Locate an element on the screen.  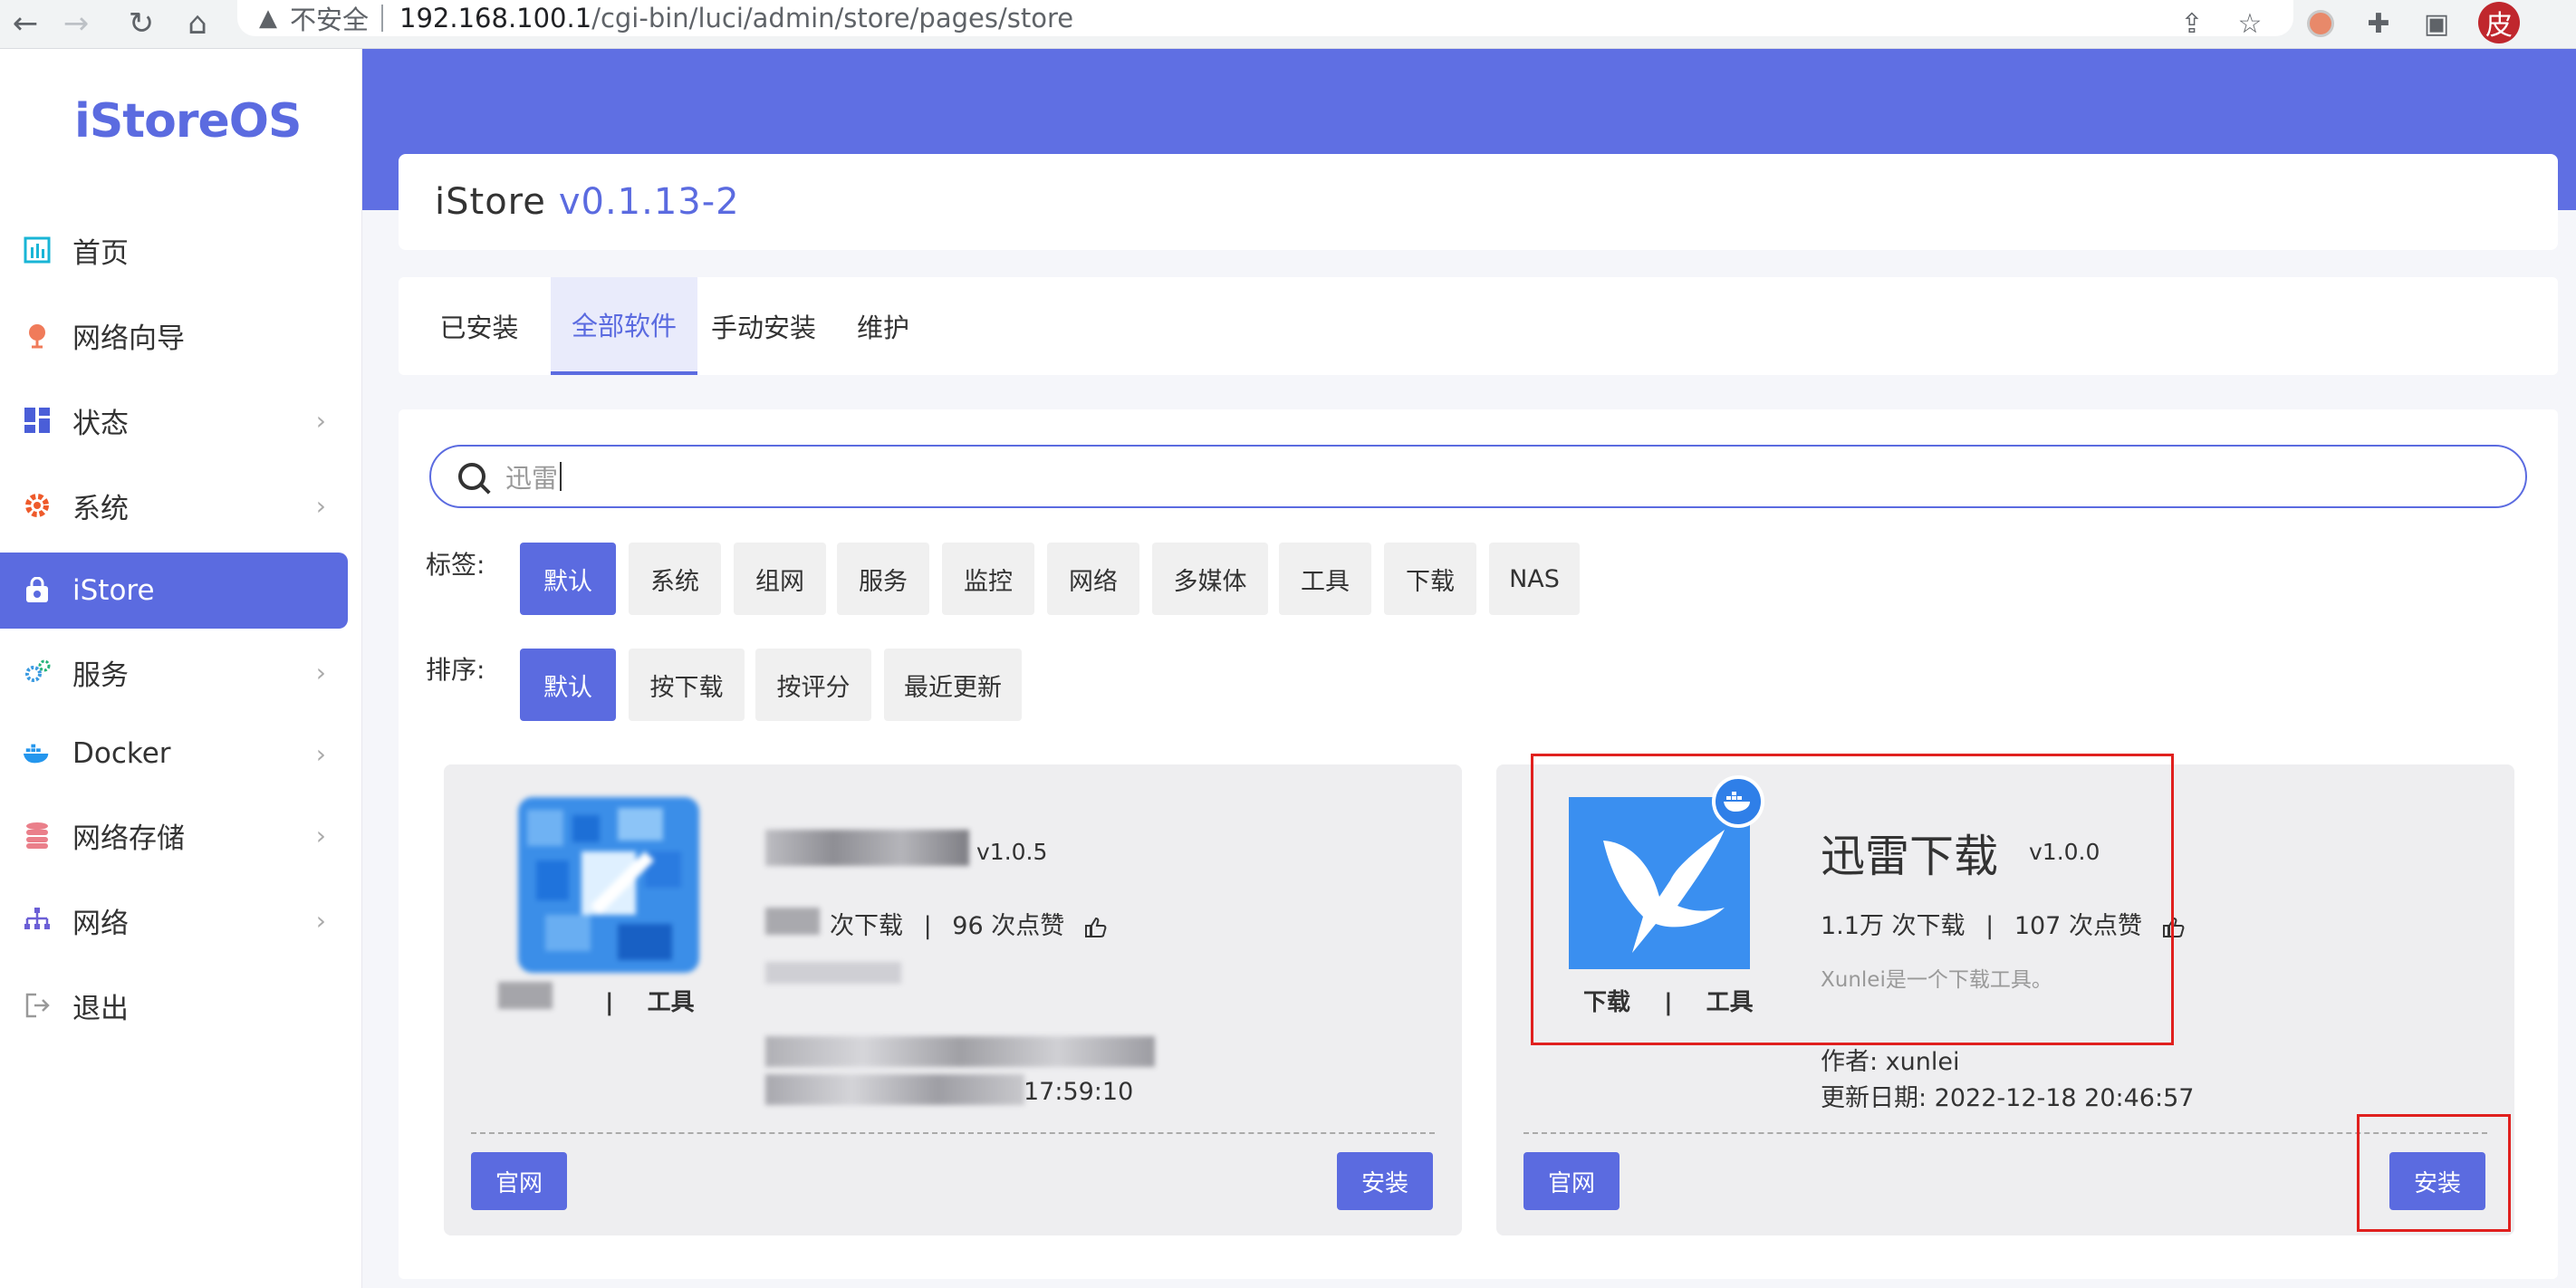
sidebar-item-label: 系统 is located at coordinates (100, 508).